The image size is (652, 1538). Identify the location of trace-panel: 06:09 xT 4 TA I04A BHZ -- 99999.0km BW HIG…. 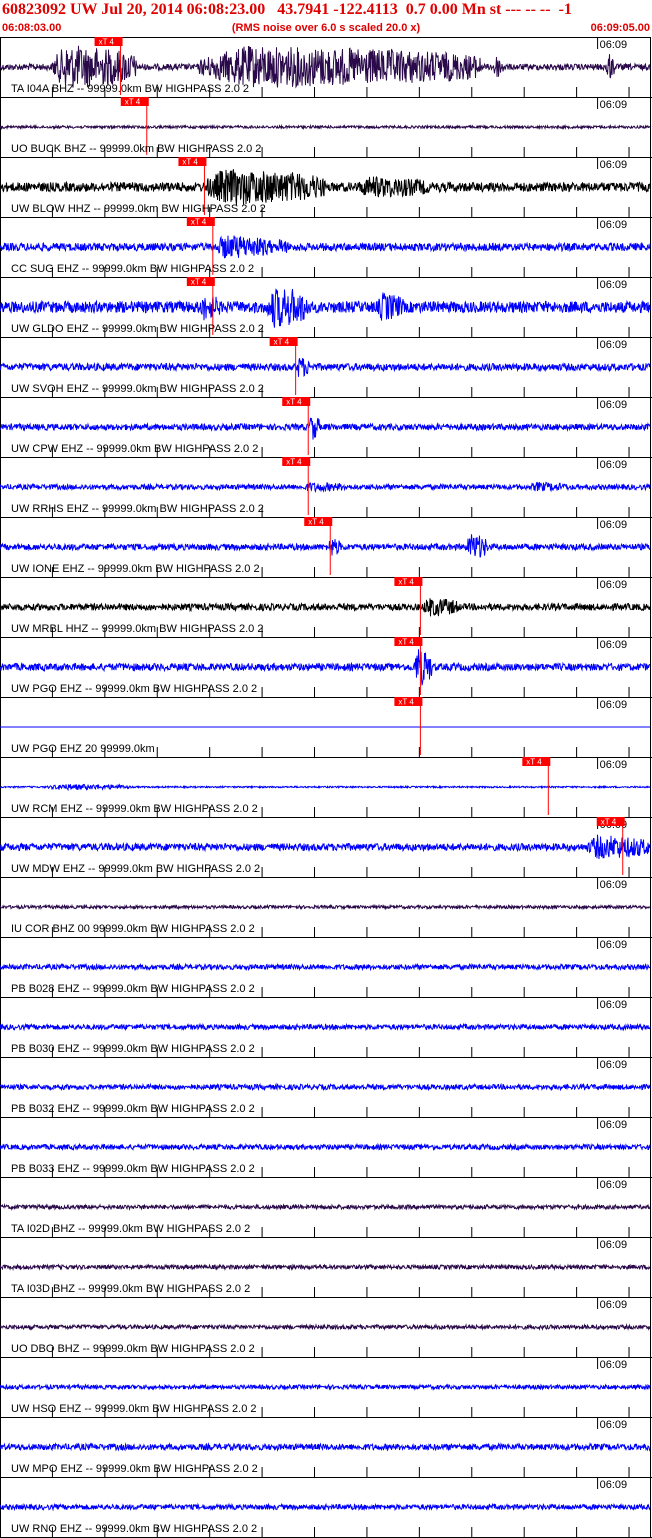
(326, 67).